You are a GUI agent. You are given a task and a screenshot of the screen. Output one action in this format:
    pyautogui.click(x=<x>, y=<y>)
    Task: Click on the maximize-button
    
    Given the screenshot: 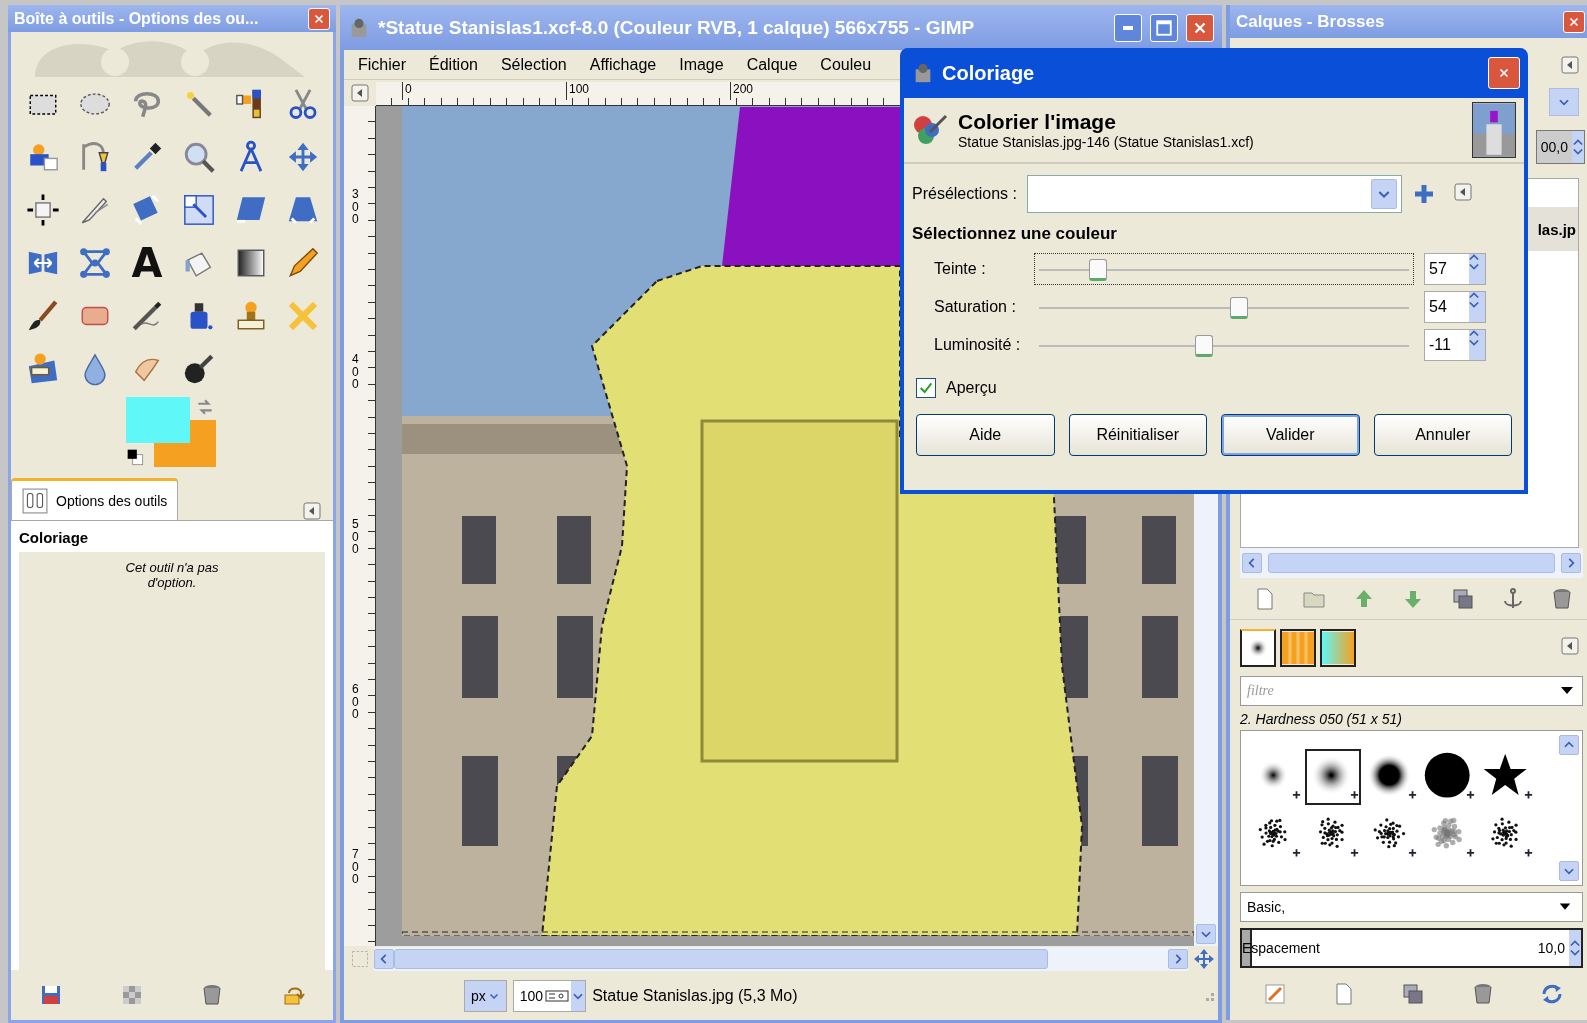 What is the action you would take?
    pyautogui.click(x=1164, y=27)
    